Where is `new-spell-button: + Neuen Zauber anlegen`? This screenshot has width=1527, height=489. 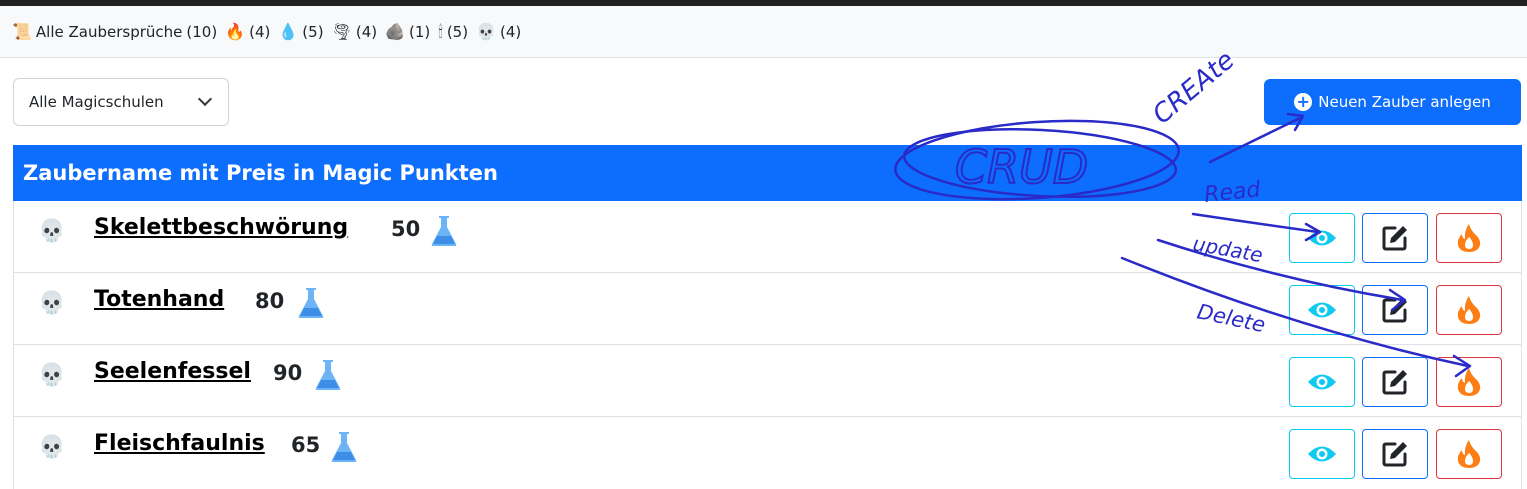 new-spell-button: + Neuen Zauber anlegen is located at coordinates (1392, 102).